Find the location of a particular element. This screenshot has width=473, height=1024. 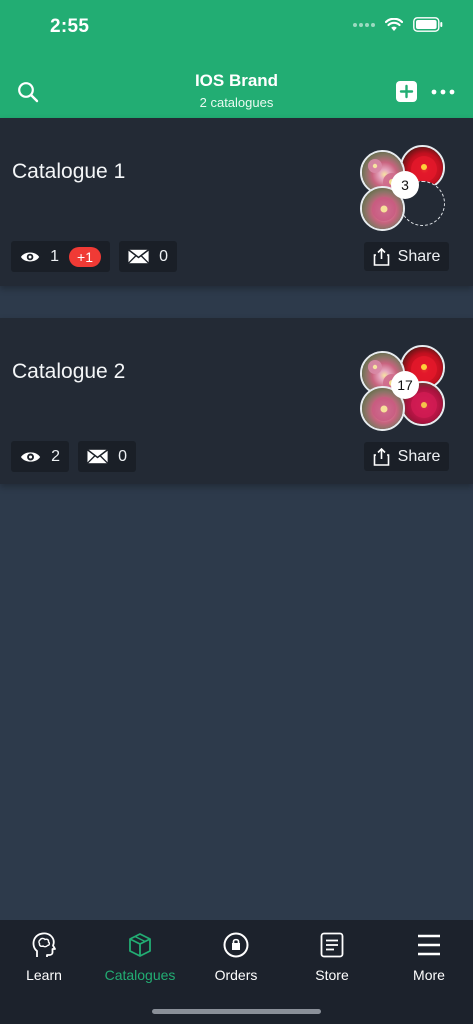

add-catalogue-button is located at coordinates (406, 91).